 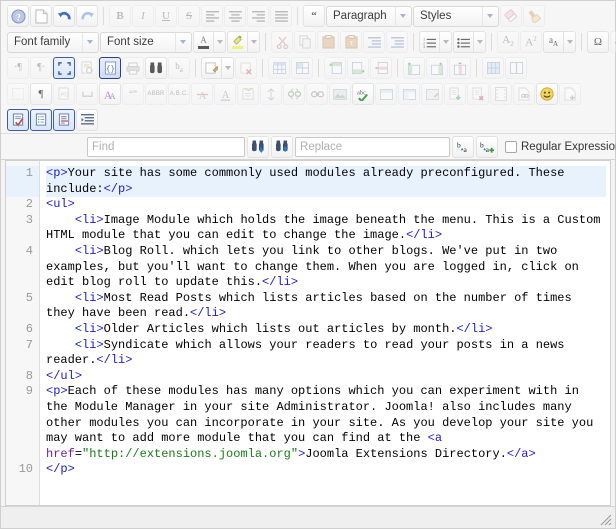 What do you see at coordinates (146, 42) in the screenshot?
I see `font-size-select: Font size` at bounding box center [146, 42].